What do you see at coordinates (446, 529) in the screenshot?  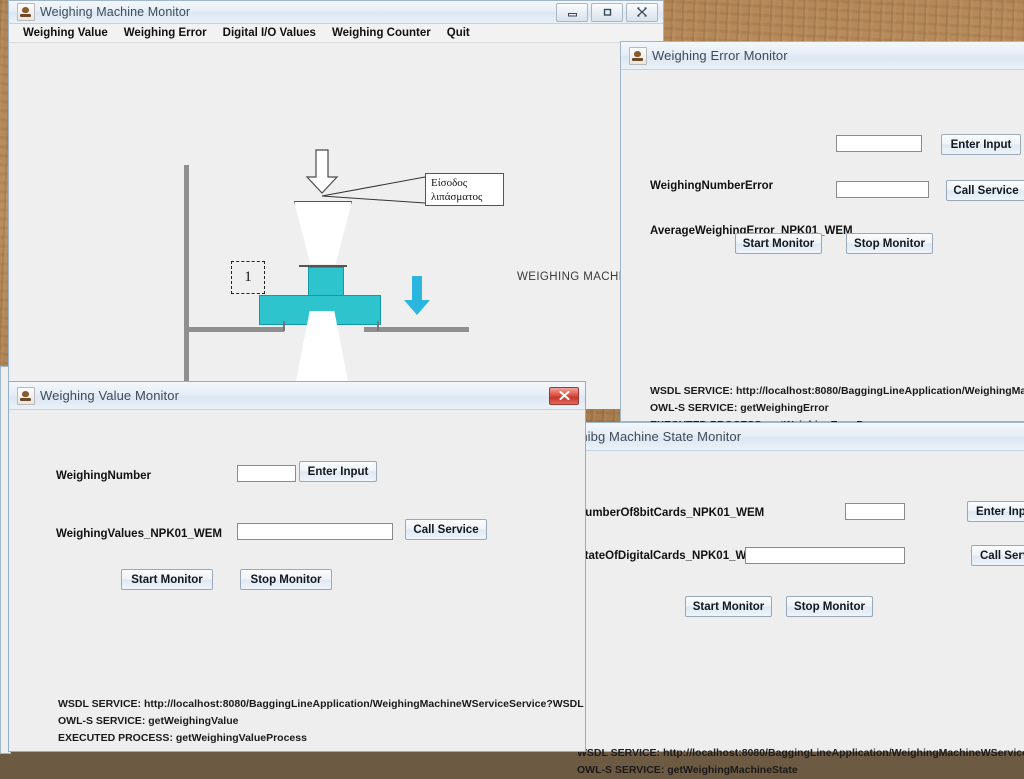 I see `value-call-service-button: Call Service` at bounding box center [446, 529].